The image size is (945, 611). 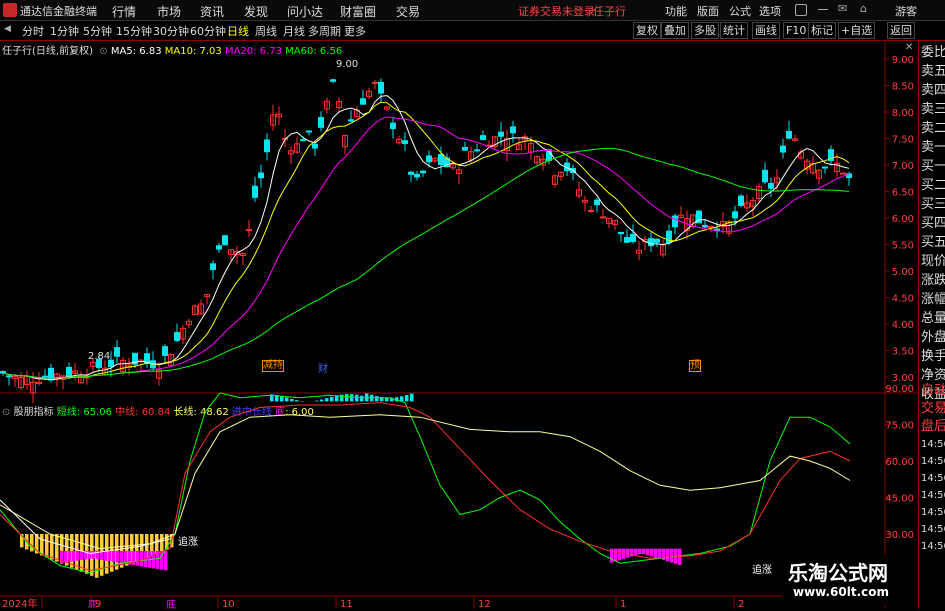 I want to click on side-item: 交易, so click(x=933, y=409).